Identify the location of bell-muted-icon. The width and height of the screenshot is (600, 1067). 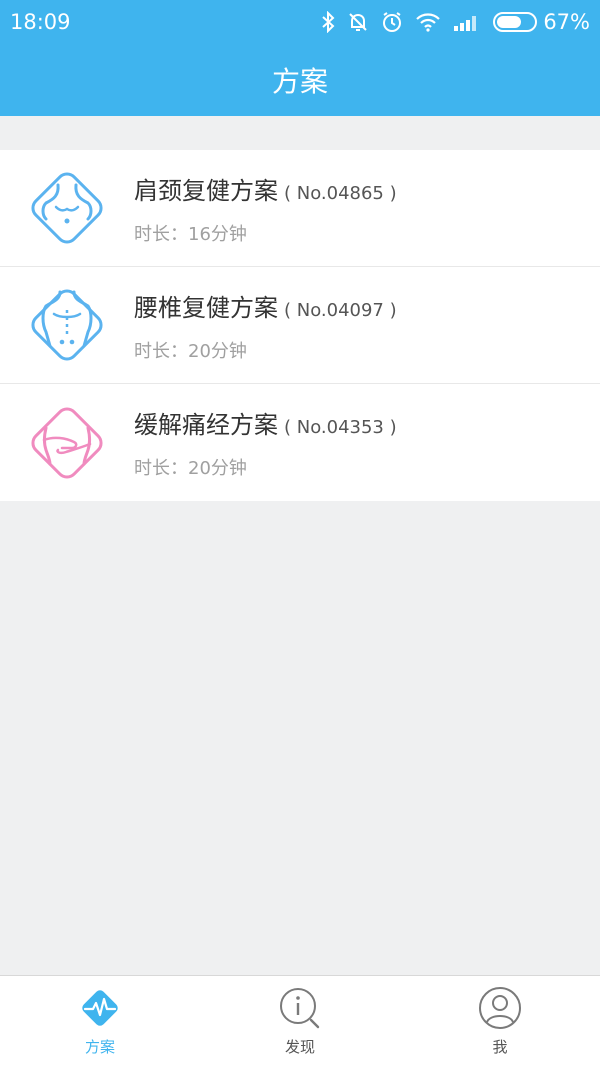
(358, 22).